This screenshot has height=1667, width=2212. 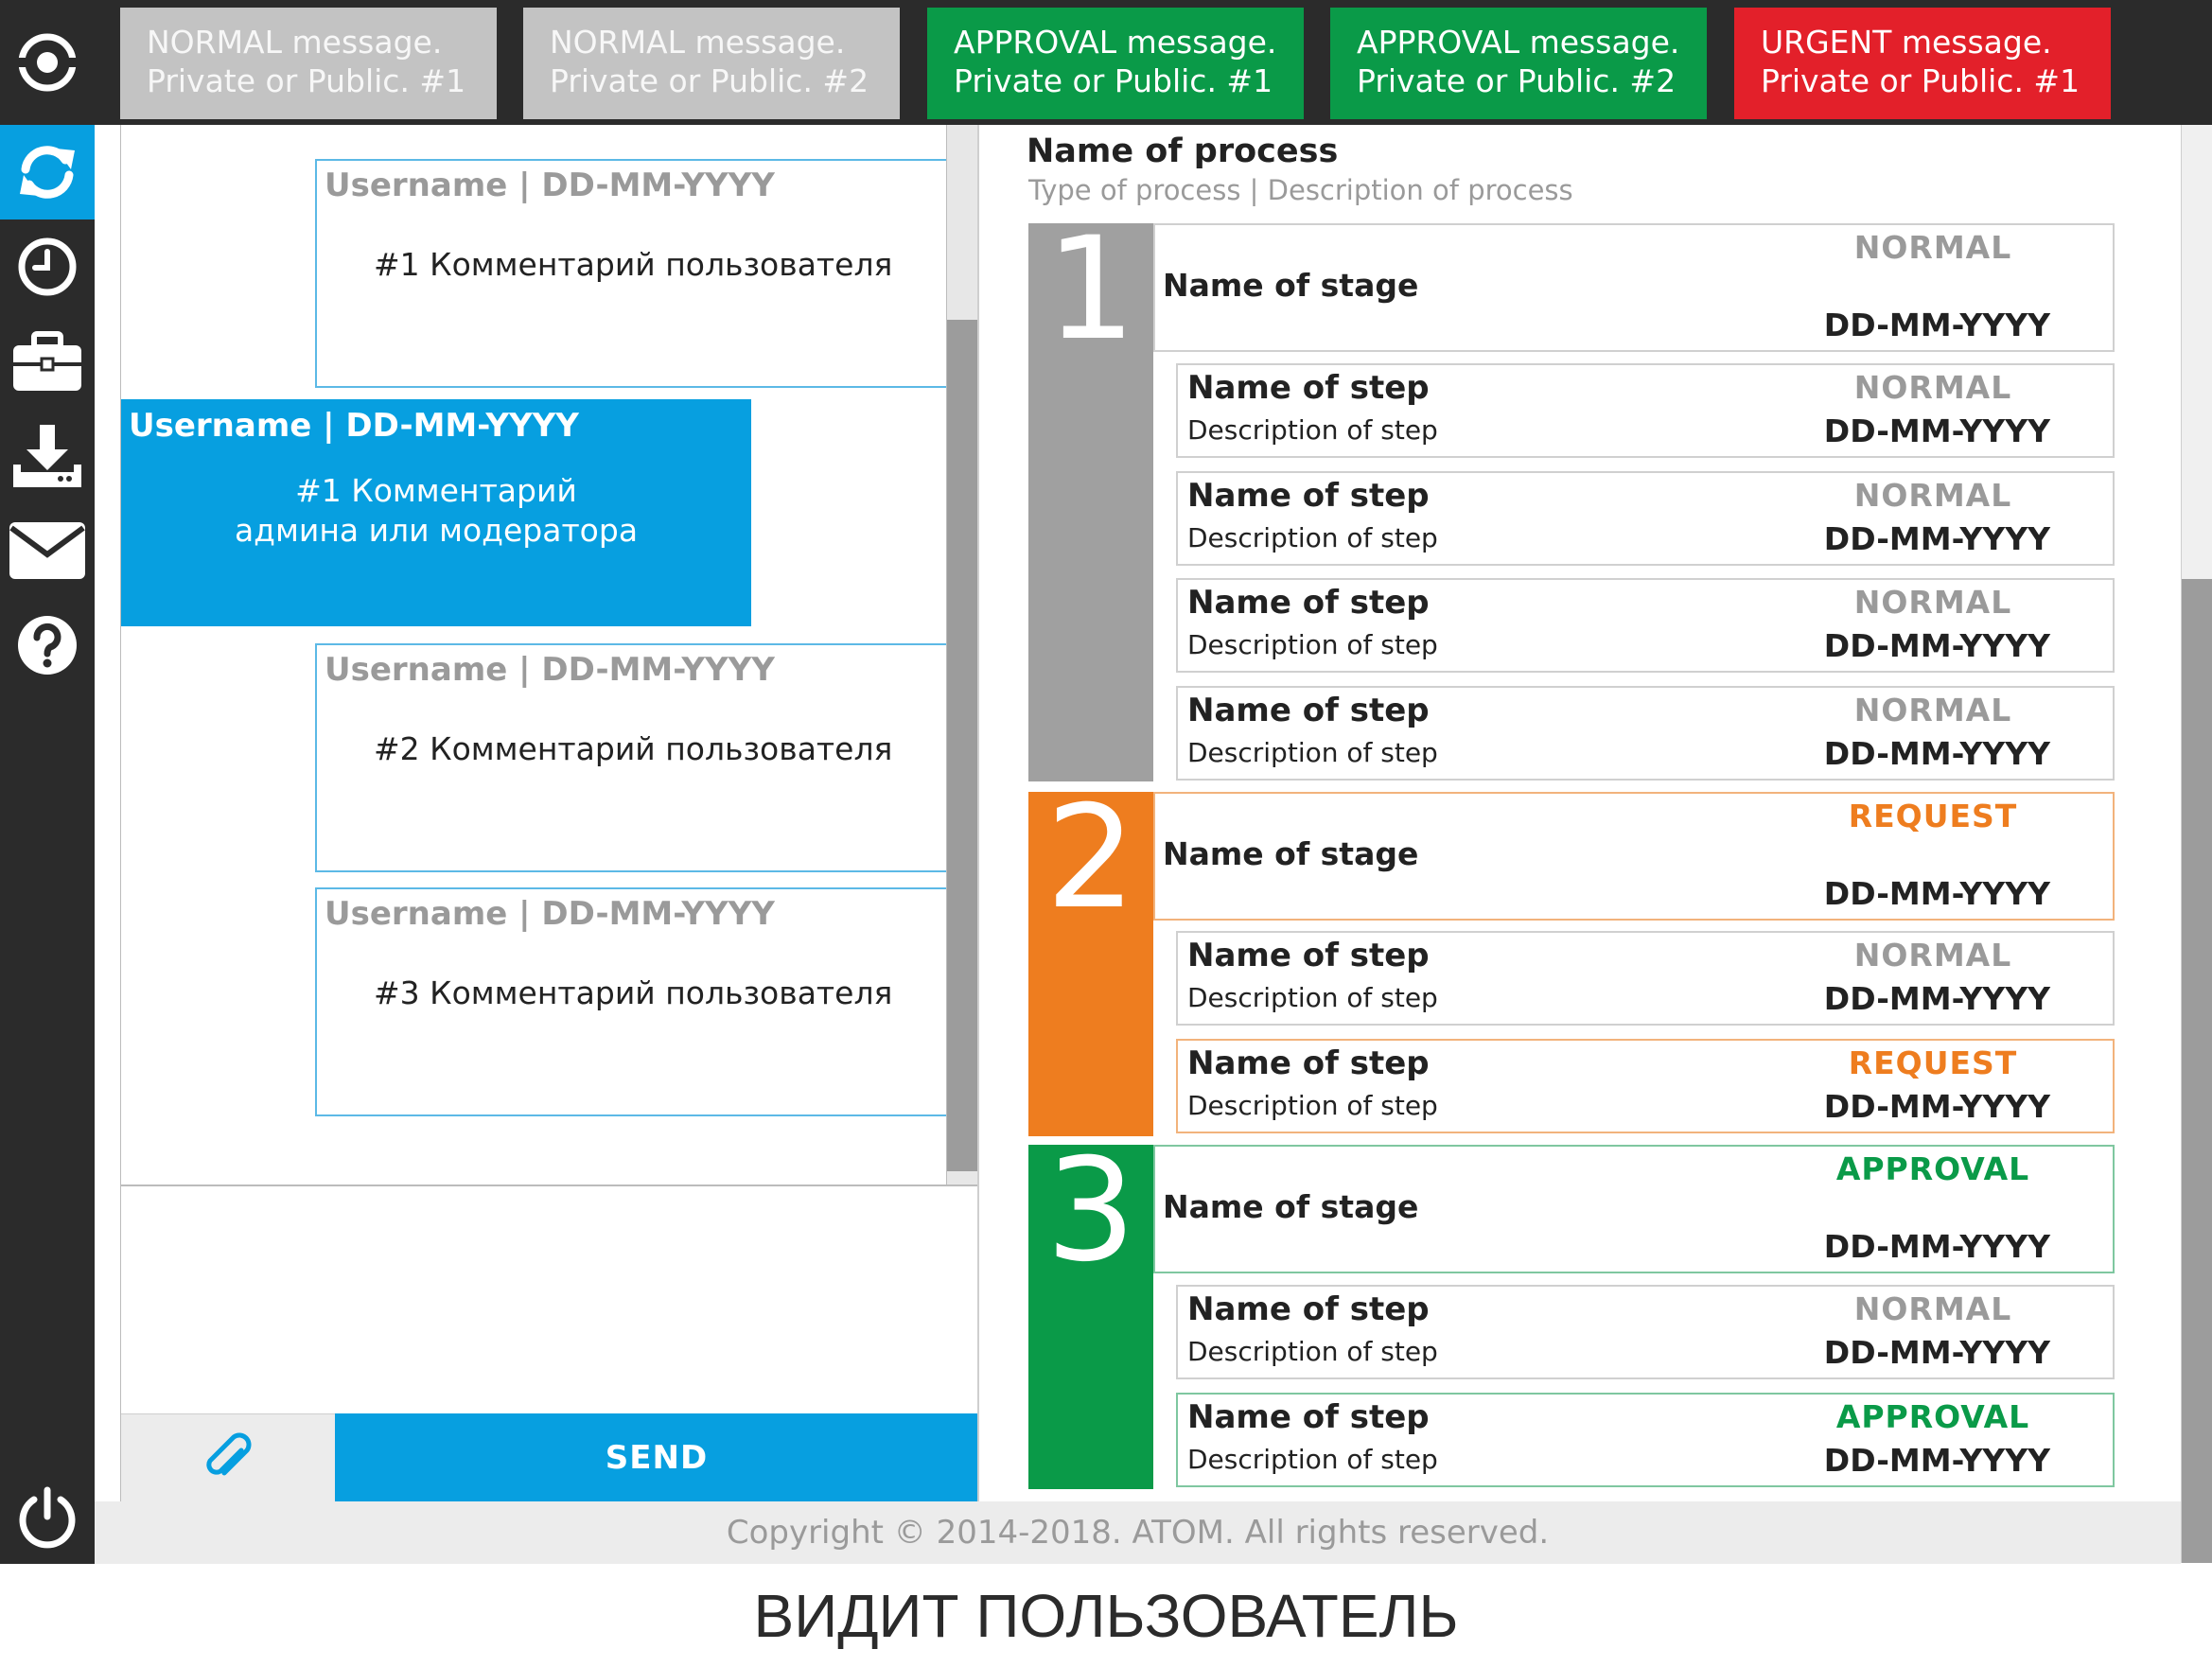 What do you see at coordinates (47, 266) in the screenshot?
I see `clock-icon` at bounding box center [47, 266].